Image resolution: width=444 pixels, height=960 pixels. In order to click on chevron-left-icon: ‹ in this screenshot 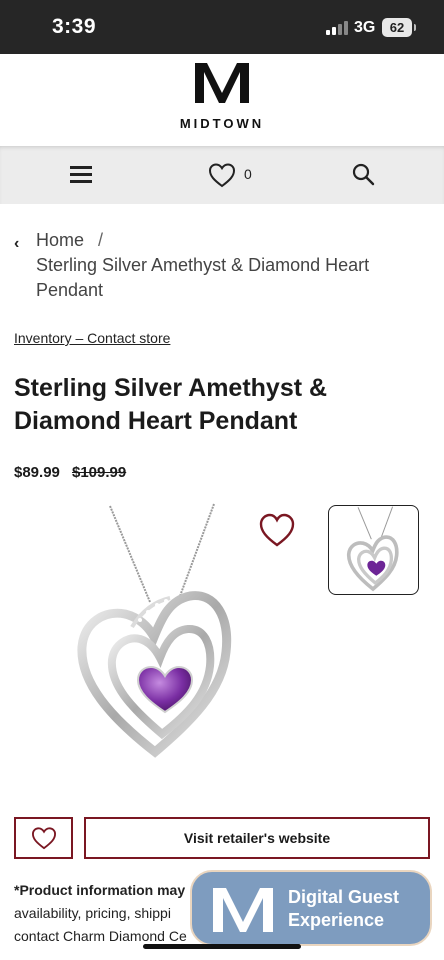, I will do `click(16, 243)`.